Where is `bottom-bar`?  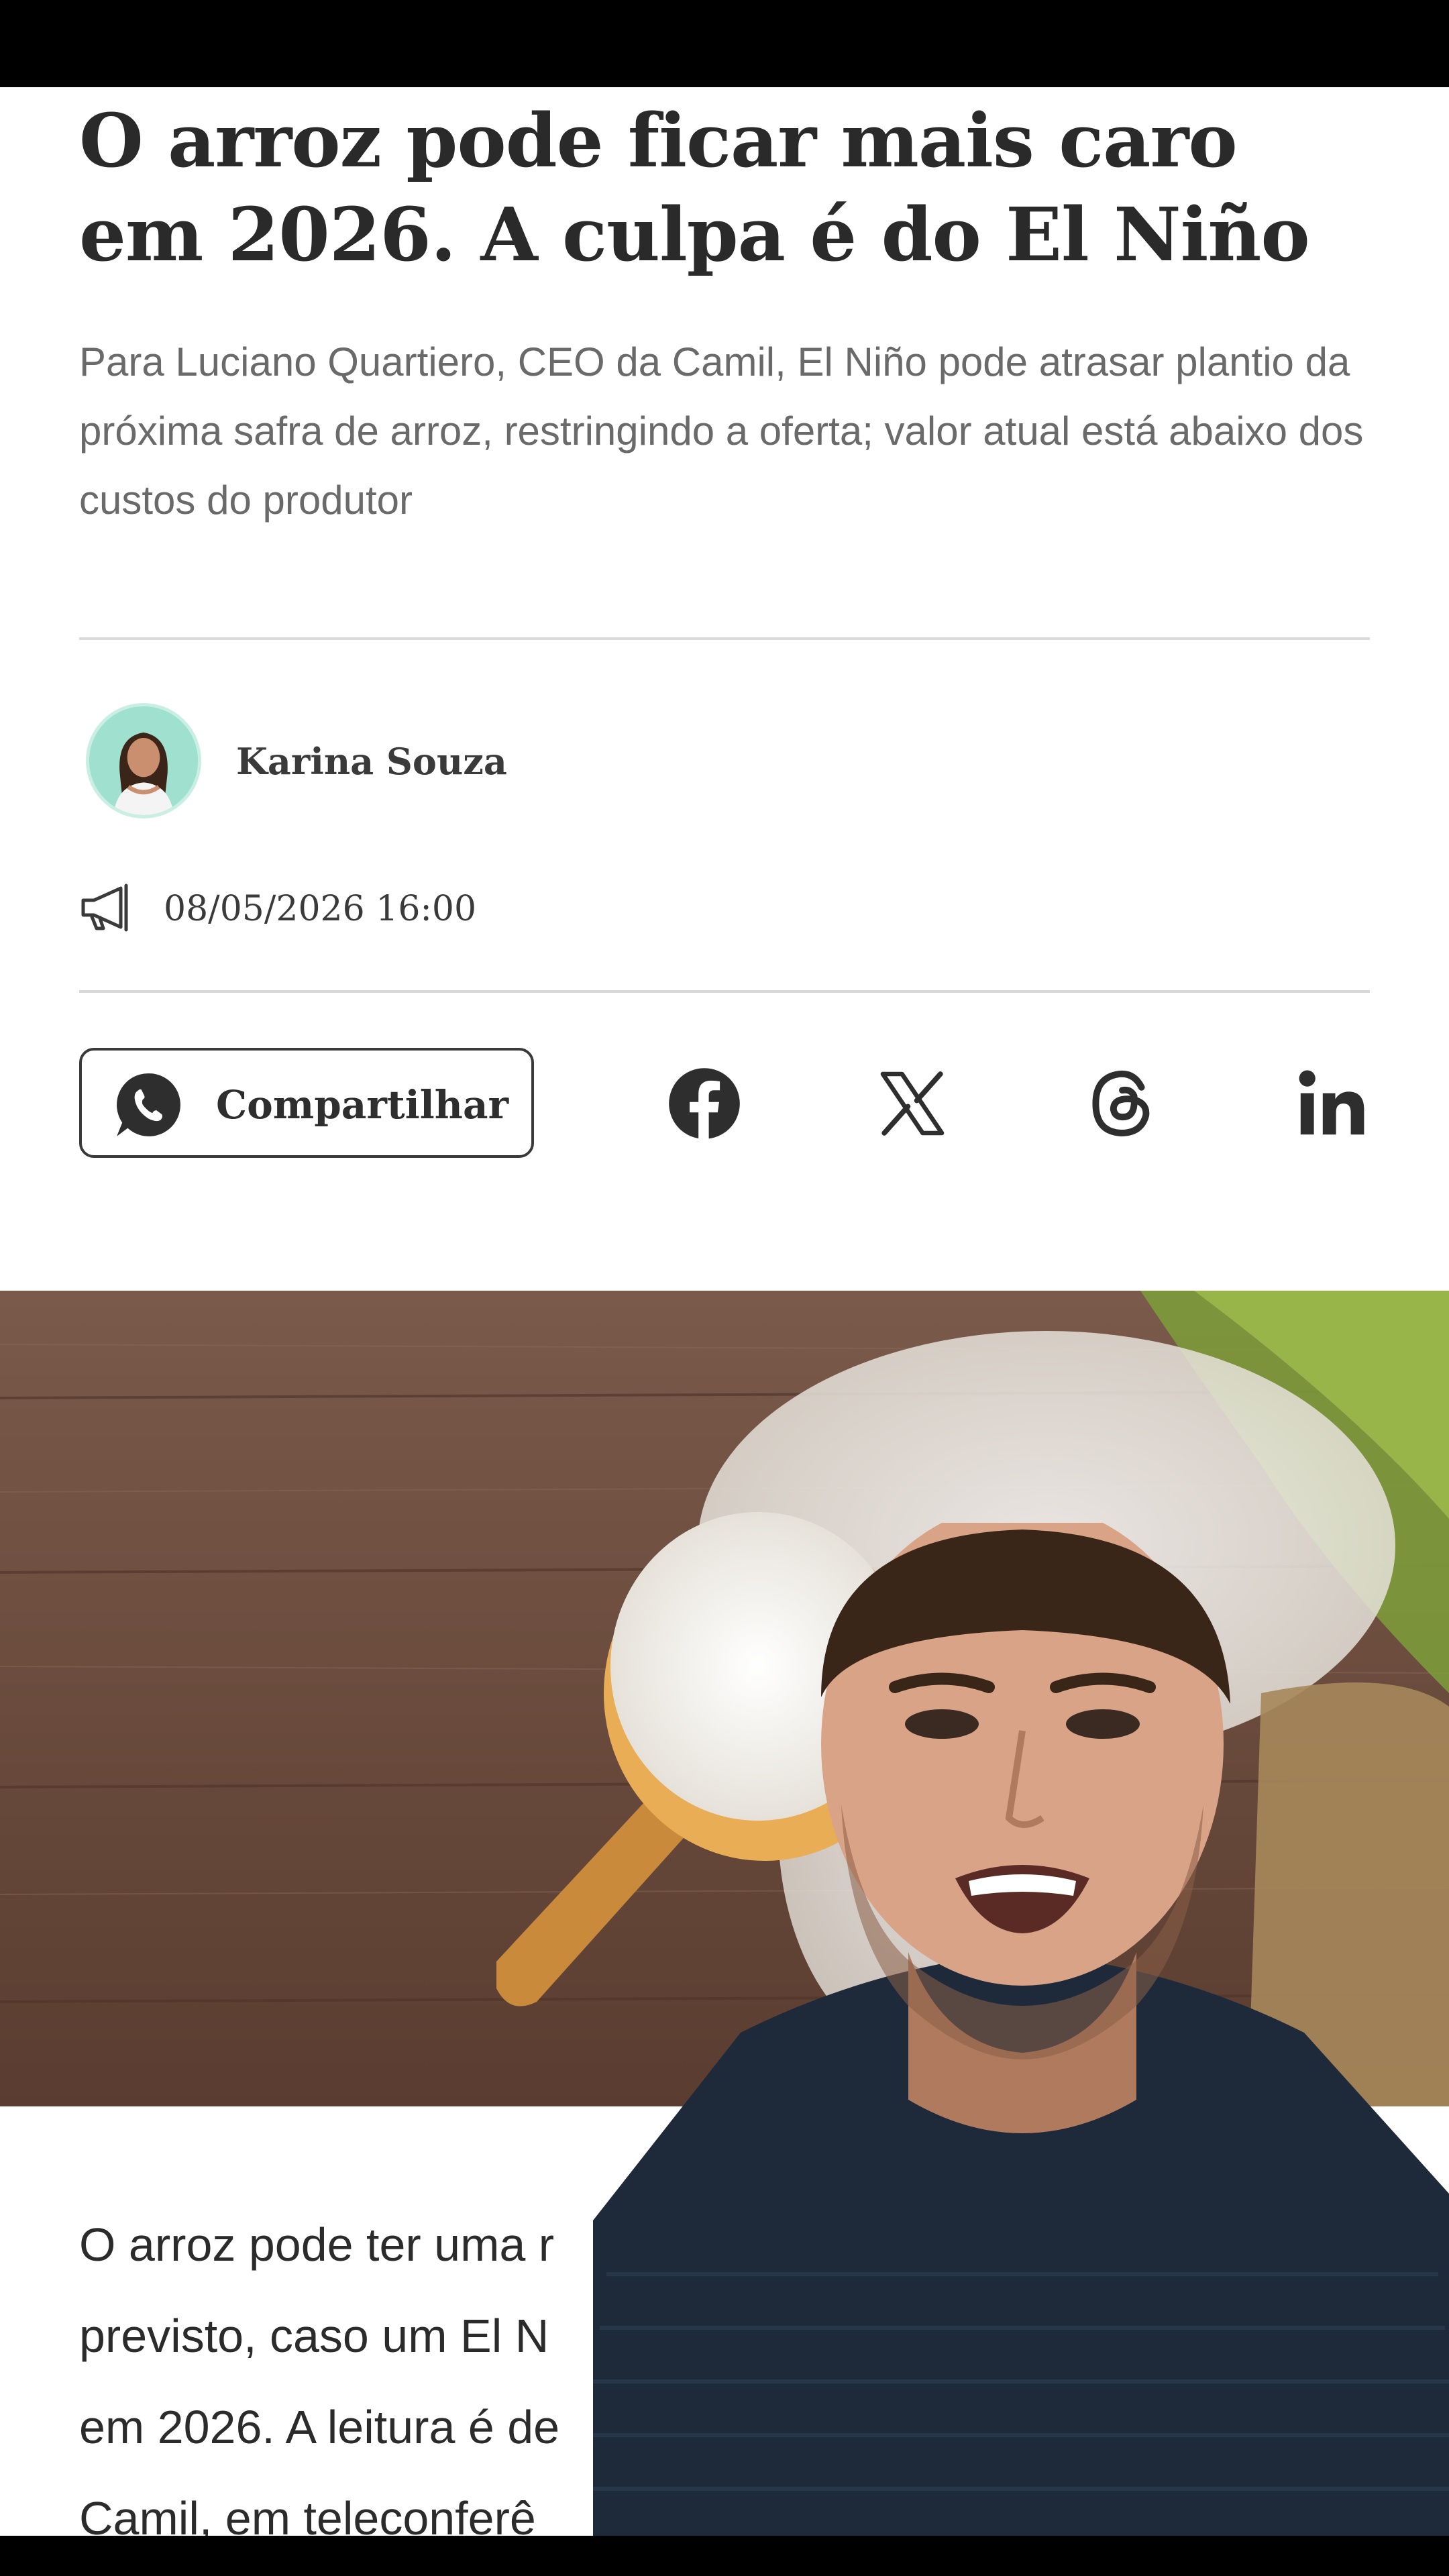
bottom-bar is located at coordinates (724, 2556).